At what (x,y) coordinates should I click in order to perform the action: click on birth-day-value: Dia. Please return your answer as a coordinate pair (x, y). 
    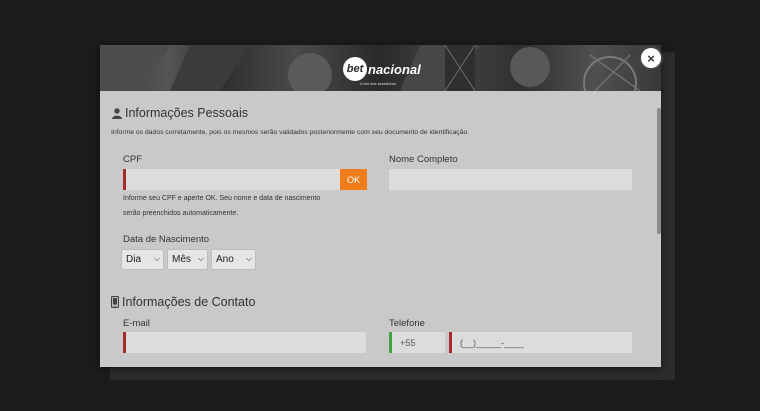
    Looking at the image, I should click on (134, 259).